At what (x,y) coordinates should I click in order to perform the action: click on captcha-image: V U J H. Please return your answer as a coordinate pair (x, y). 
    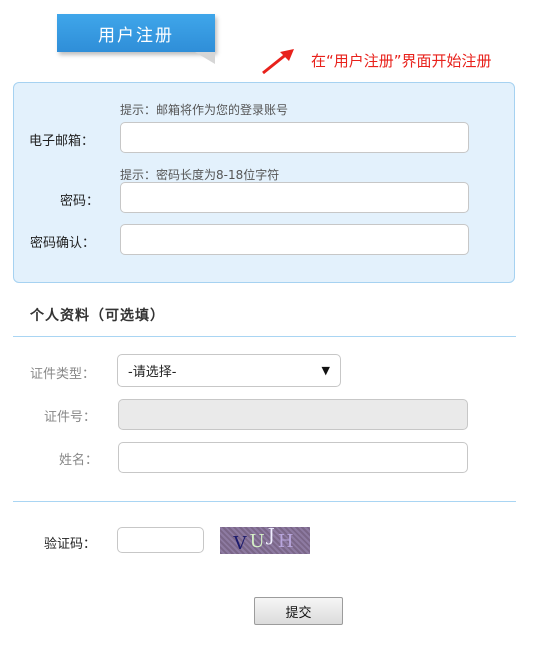
    Looking at the image, I should click on (265, 540).